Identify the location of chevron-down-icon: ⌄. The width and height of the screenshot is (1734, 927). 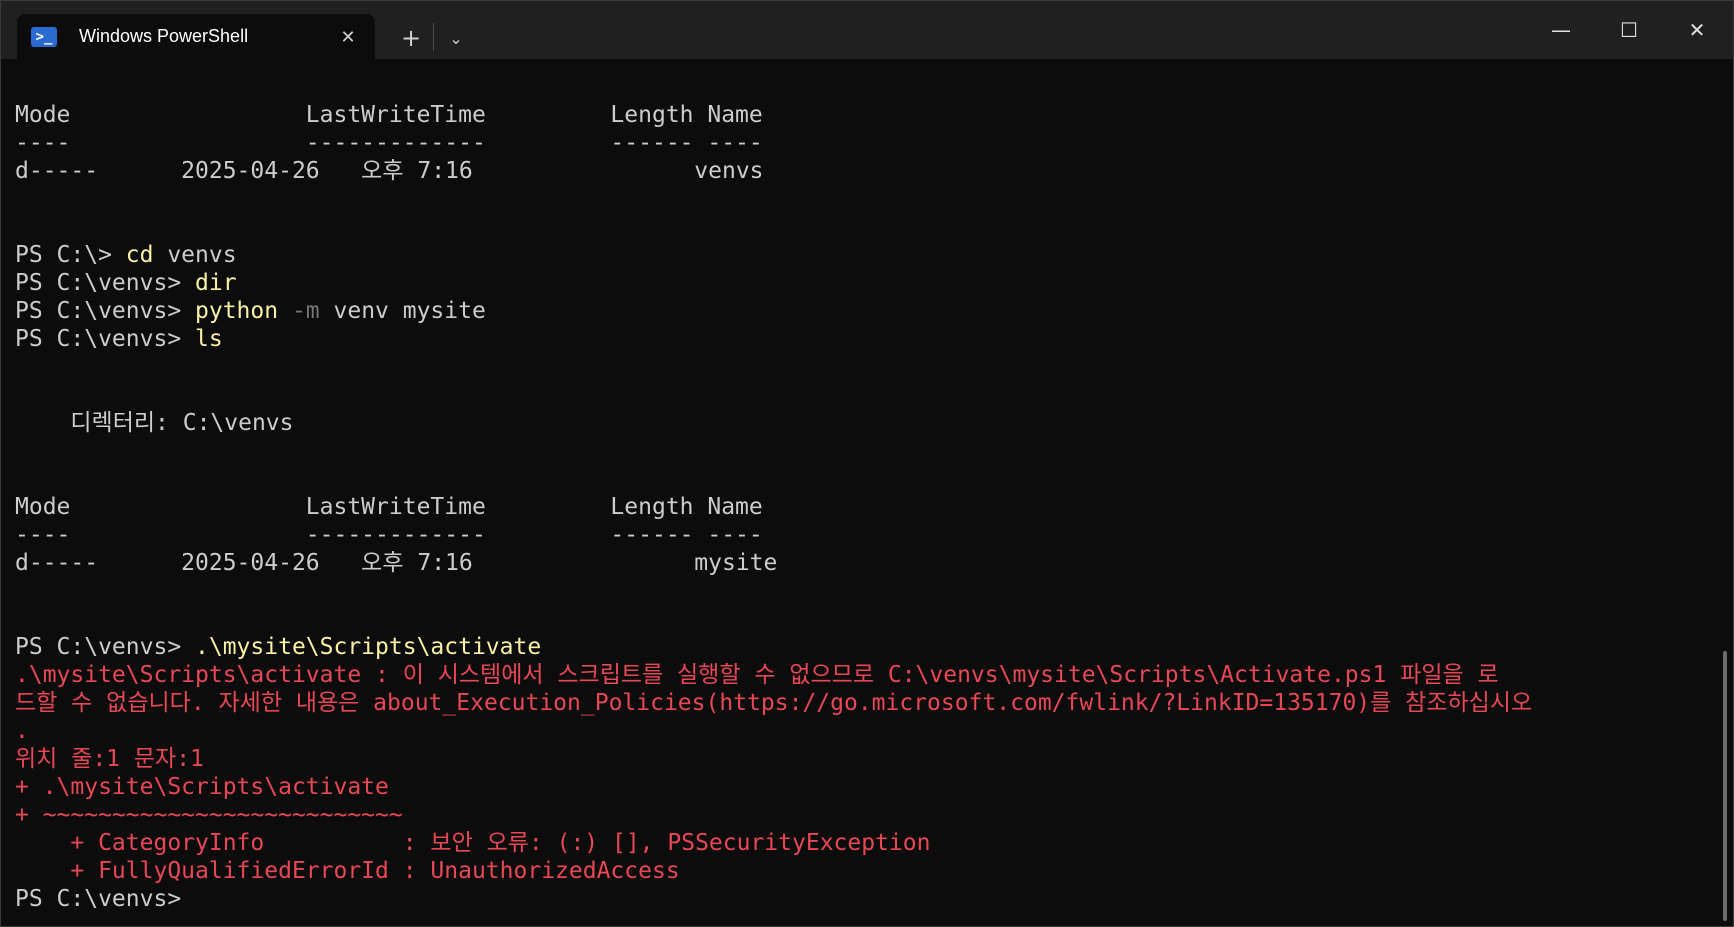
(456, 38).